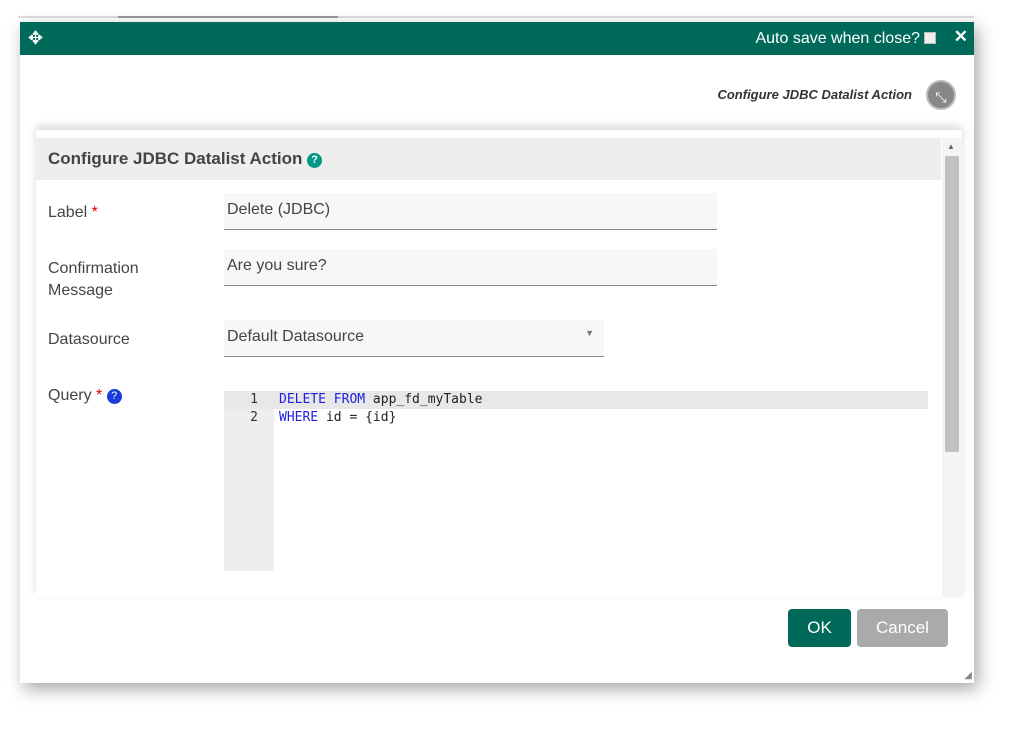  What do you see at coordinates (80, 290) in the screenshot?
I see `confirmation-label-line2: Message` at bounding box center [80, 290].